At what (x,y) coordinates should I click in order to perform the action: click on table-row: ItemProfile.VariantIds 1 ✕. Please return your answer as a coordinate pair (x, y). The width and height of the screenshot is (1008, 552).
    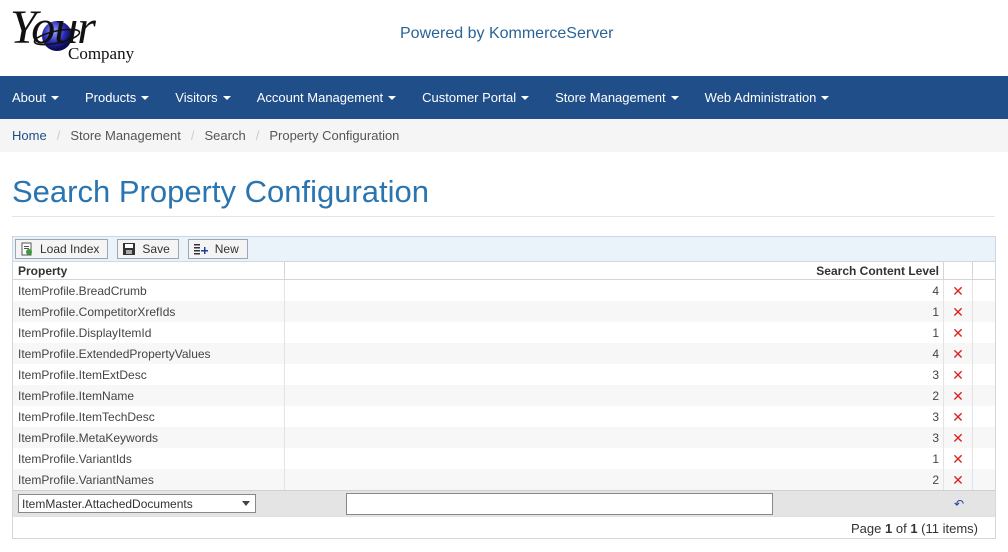
    Looking at the image, I should click on (504, 458).